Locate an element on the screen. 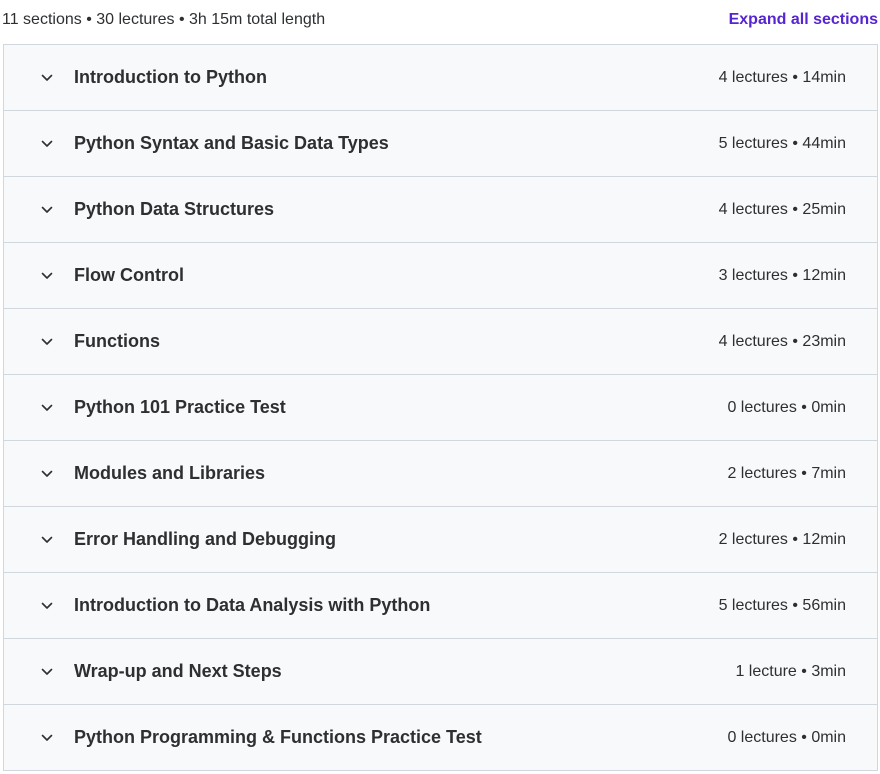 This screenshot has width=880, height=774. section-row: Introduction to Python 4 lectures • 14min is located at coordinates (440, 78).